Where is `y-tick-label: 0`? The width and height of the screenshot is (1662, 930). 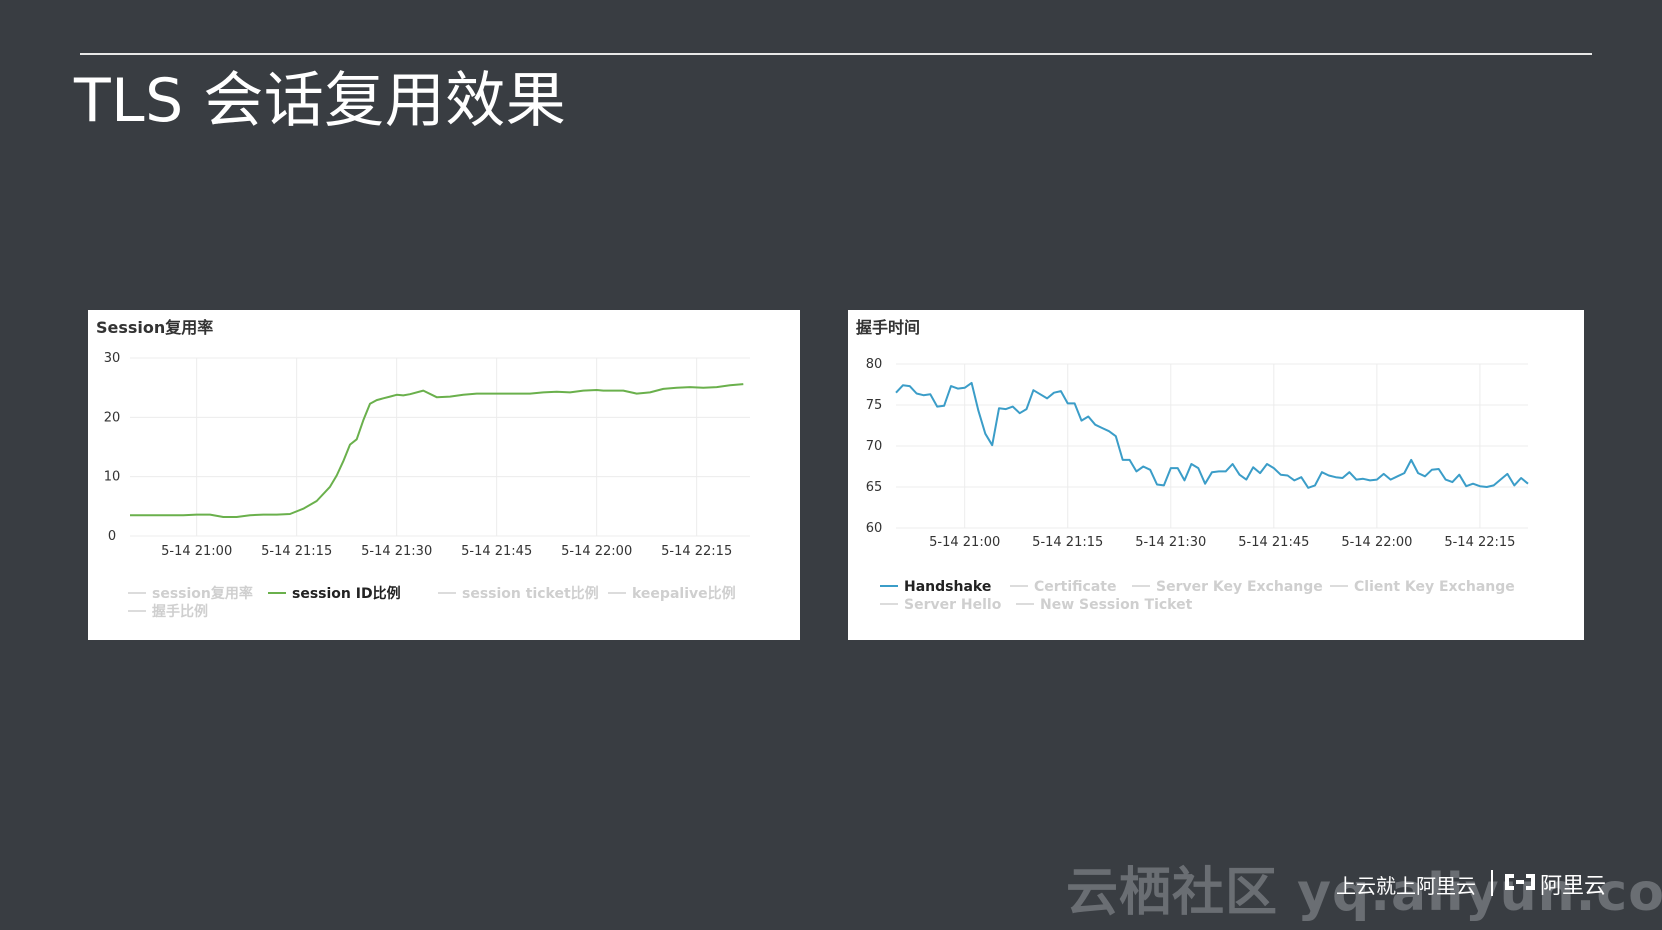
y-tick-label: 0 is located at coordinates (112, 536).